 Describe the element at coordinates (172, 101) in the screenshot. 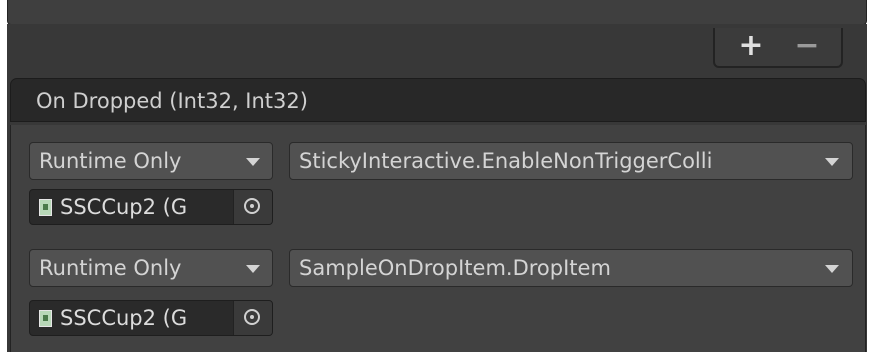

I see `event-title: On Dropped (Int32, Int32)` at that location.